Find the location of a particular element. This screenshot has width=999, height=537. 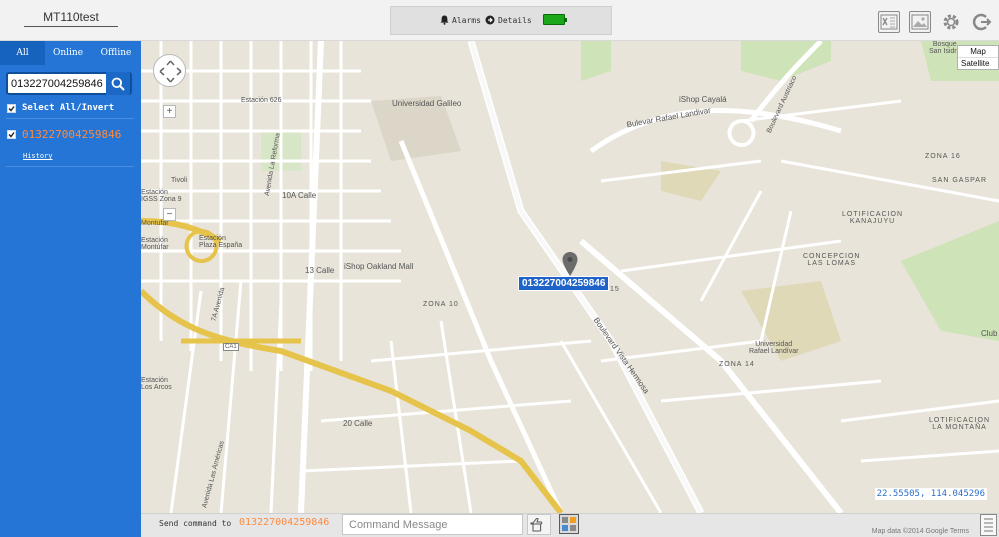

map-label: Estación 626 is located at coordinates (261, 100).